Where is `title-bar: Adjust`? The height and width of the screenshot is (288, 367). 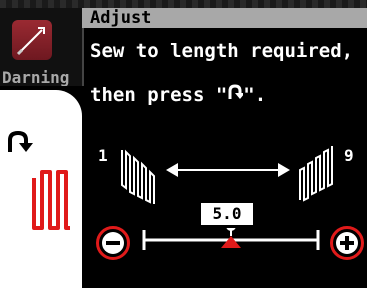 title-bar: Adjust is located at coordinates (224, 18).